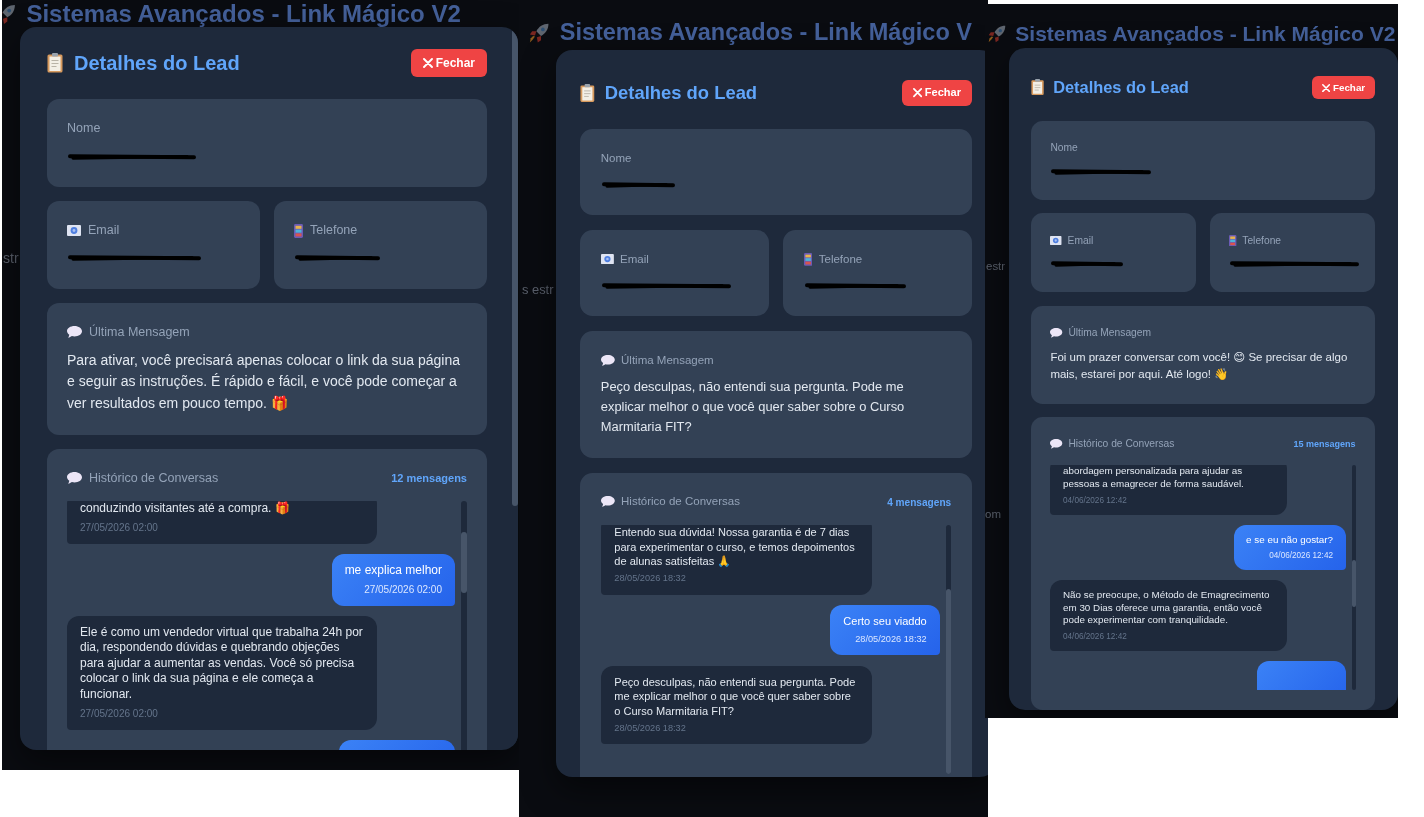 The image size is (1424, 817). What do you see at coordinates (753, 407) in the screenshot?
I see `last-message-text: Peço desculpas, não entendi sua pergunta. Pode me explicar melhor o que você quer saber sobre o Curso Marmitaria FIT?` at bounding box center [753, 407].